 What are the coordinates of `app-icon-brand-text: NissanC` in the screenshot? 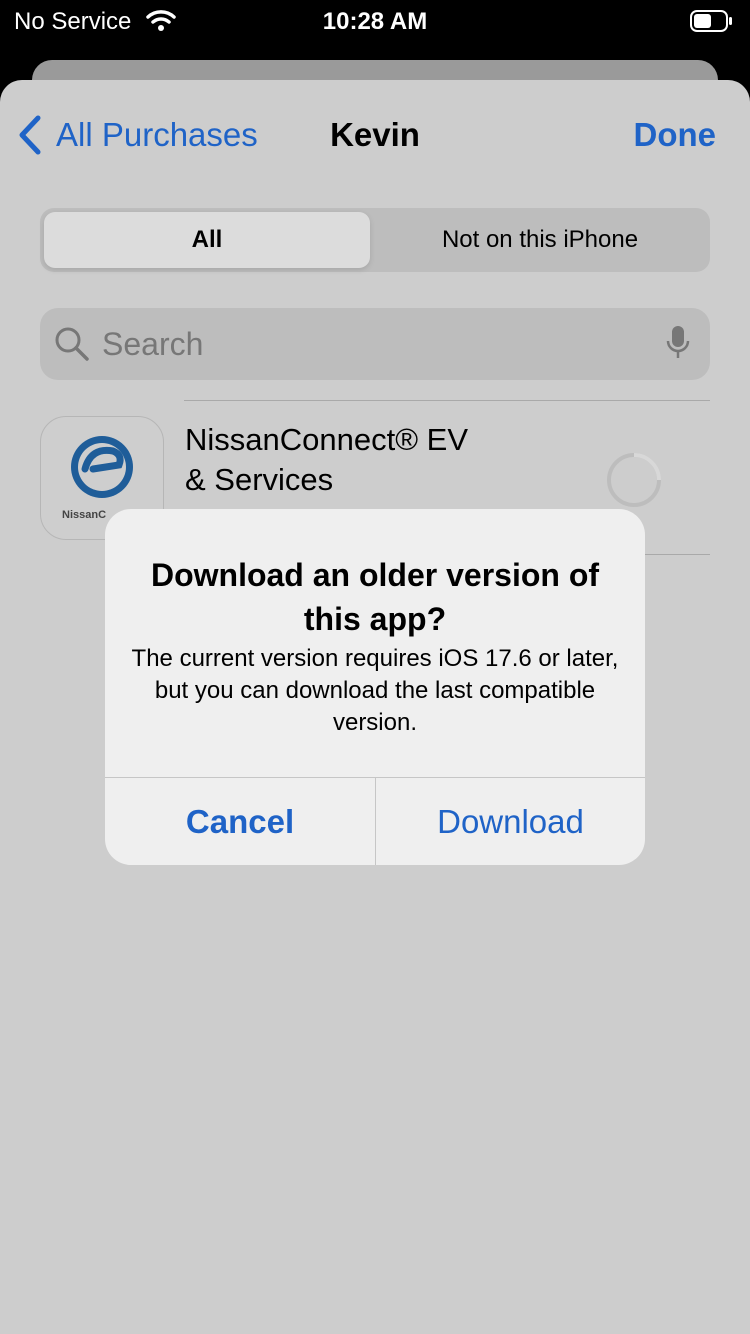 It's located at (84, 515).